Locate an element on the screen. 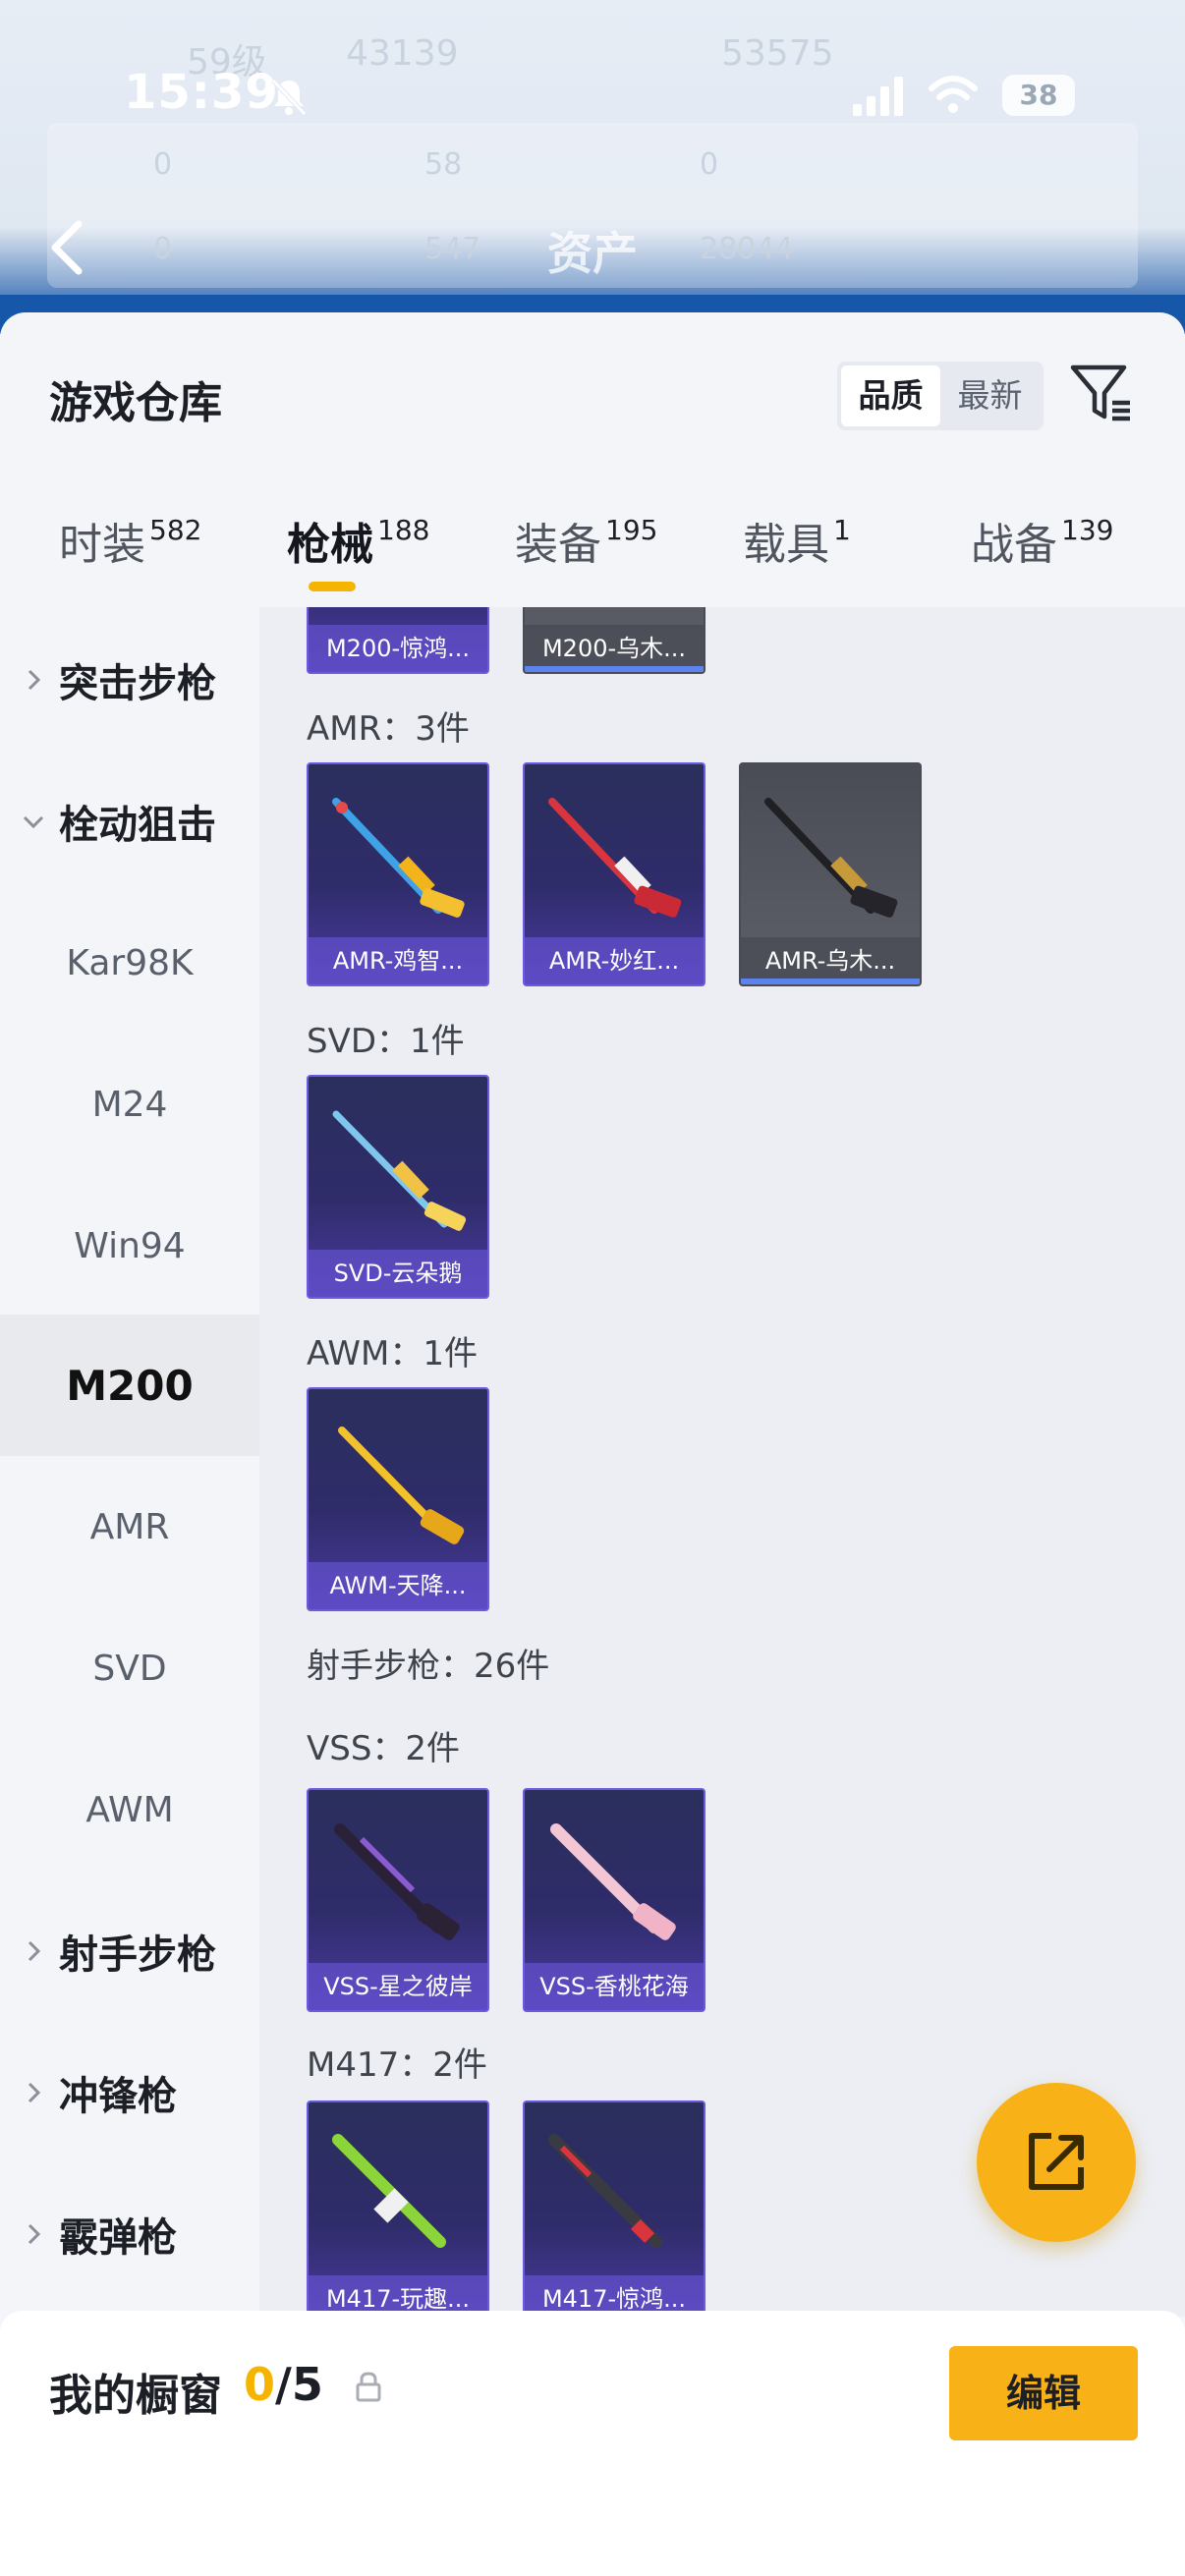 This screenshot has height=2576, width=1185. skin-card-vss-1: VSS-星之彼岸 is located at coordinates (398, 1900).